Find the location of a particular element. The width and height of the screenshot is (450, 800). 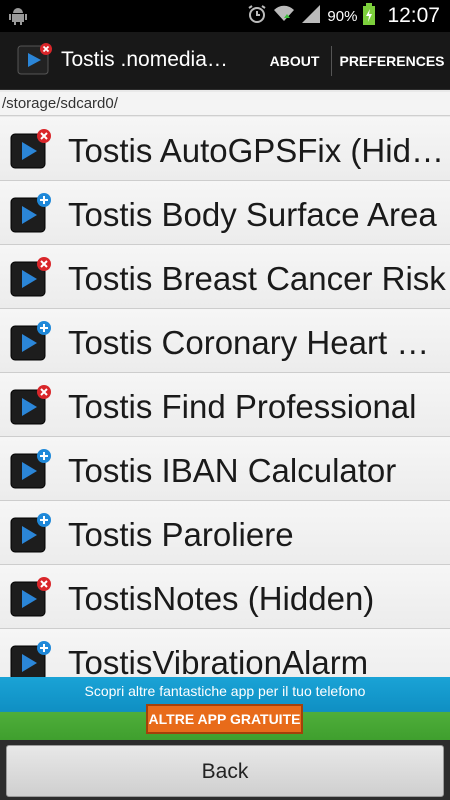

list-item: Tostis IBAN Calculator is located at coordinates (225, 469).